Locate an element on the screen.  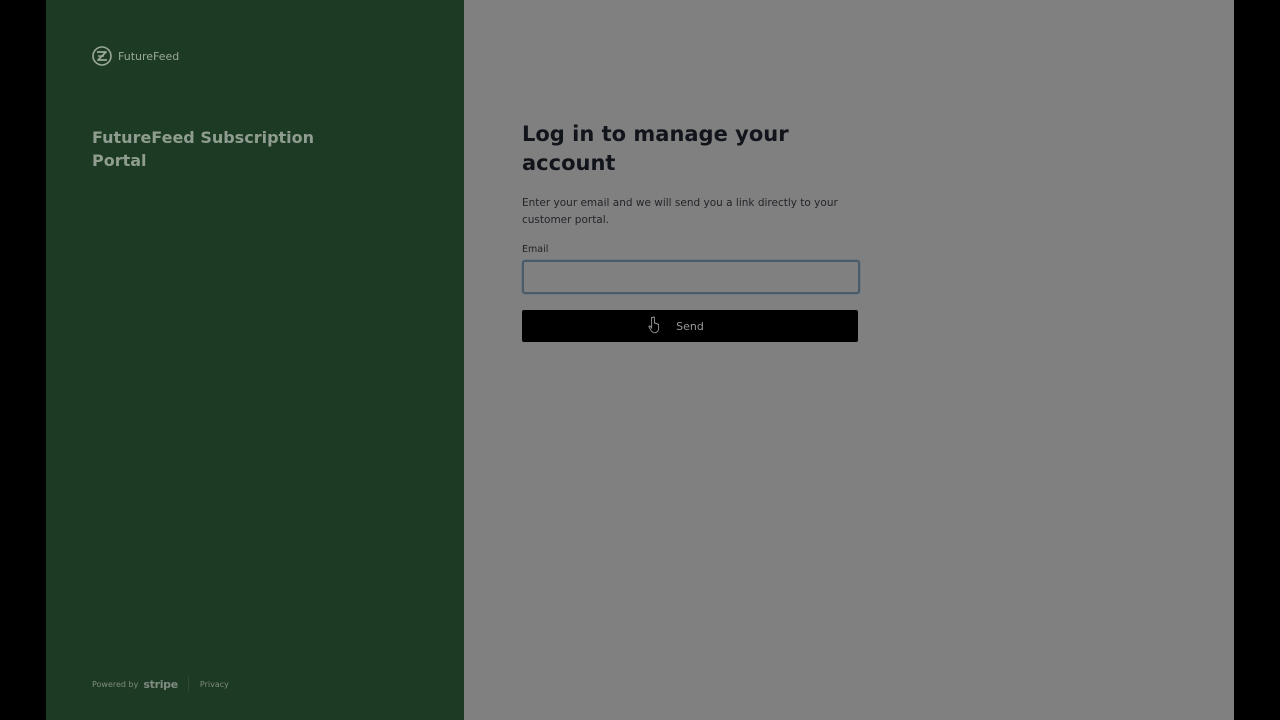
stripe-logo: stripe is located at coordinates (160, 684).